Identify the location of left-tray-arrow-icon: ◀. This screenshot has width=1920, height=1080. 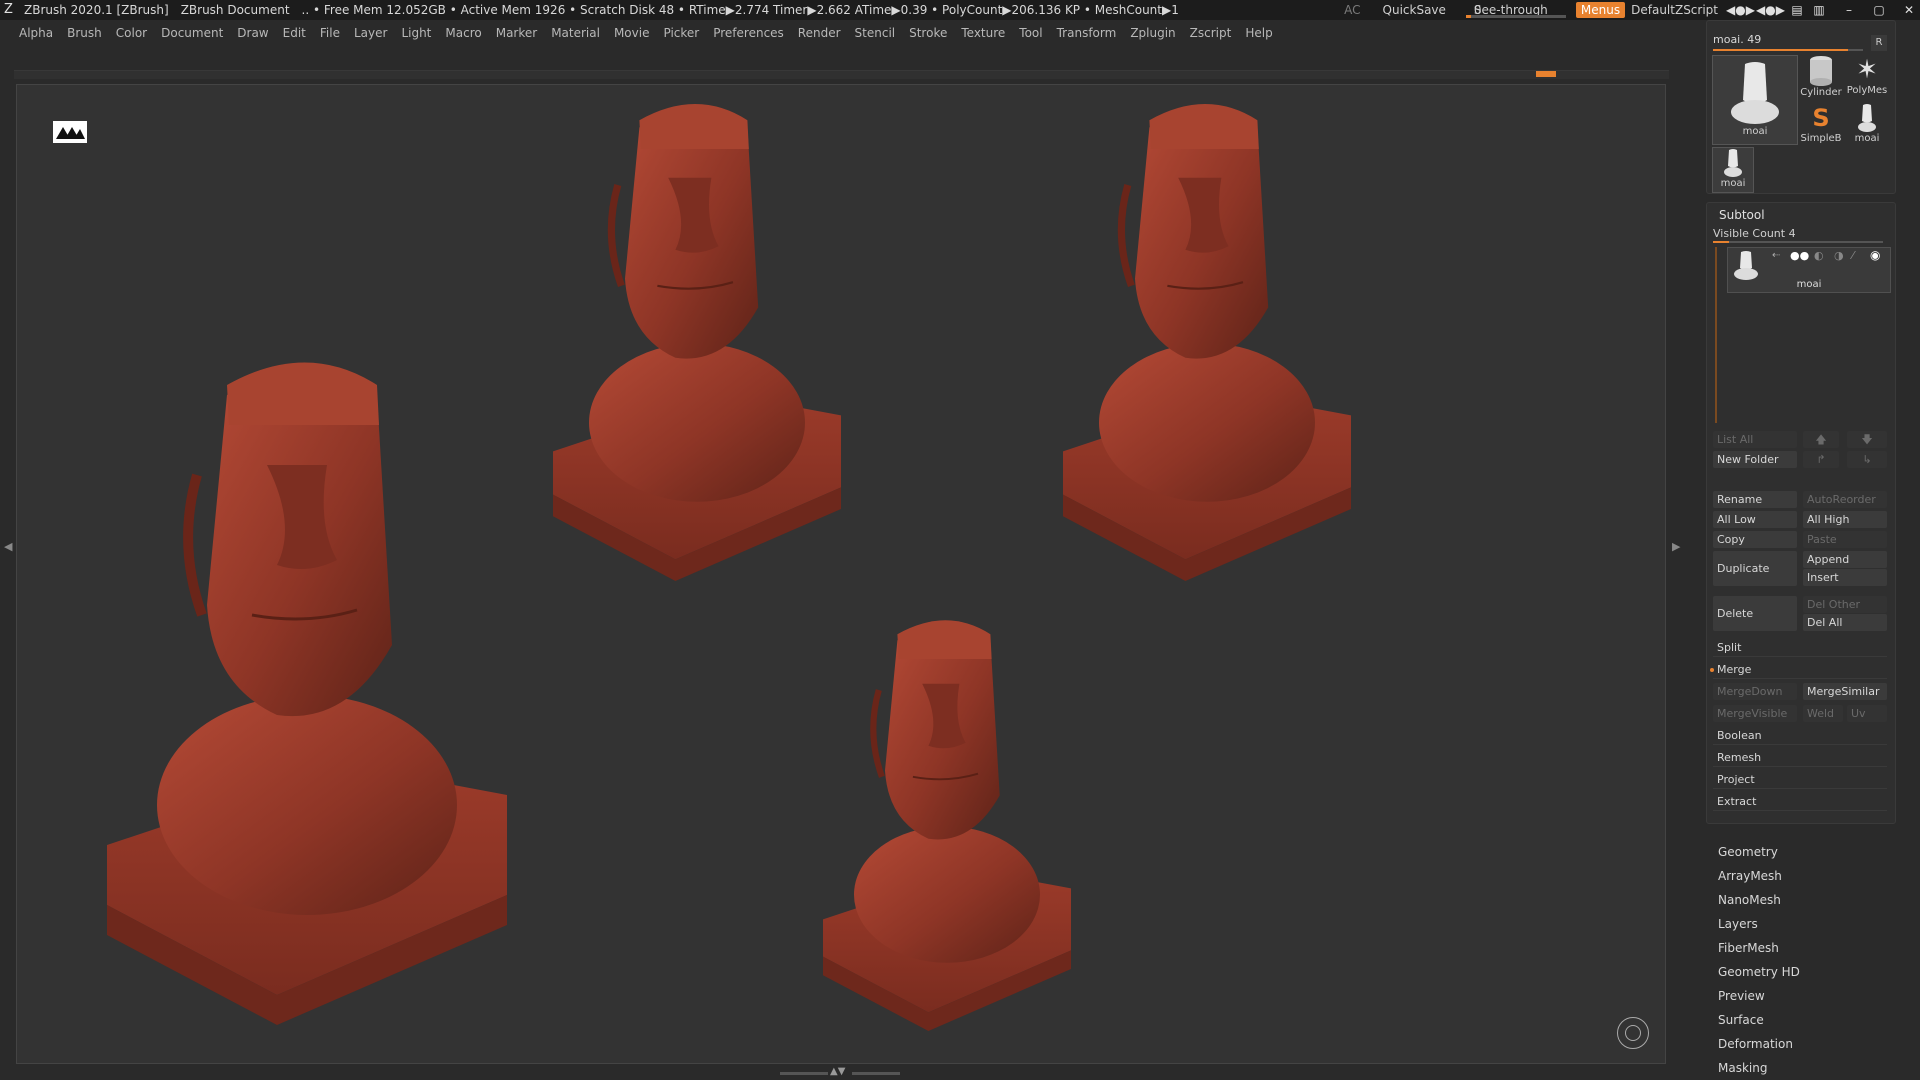
(8, 546).